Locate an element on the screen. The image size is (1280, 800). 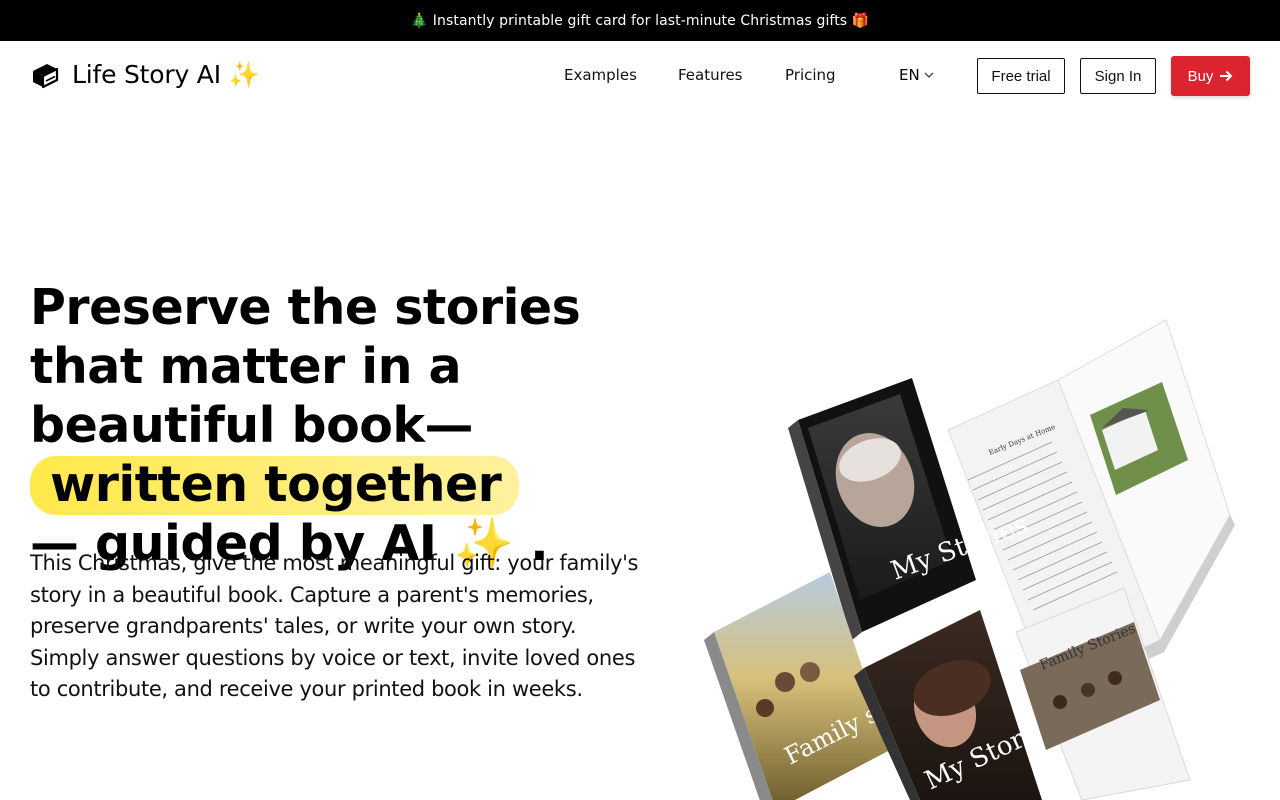
nav-link-examples: Examples is located at coordinates (600, 75).